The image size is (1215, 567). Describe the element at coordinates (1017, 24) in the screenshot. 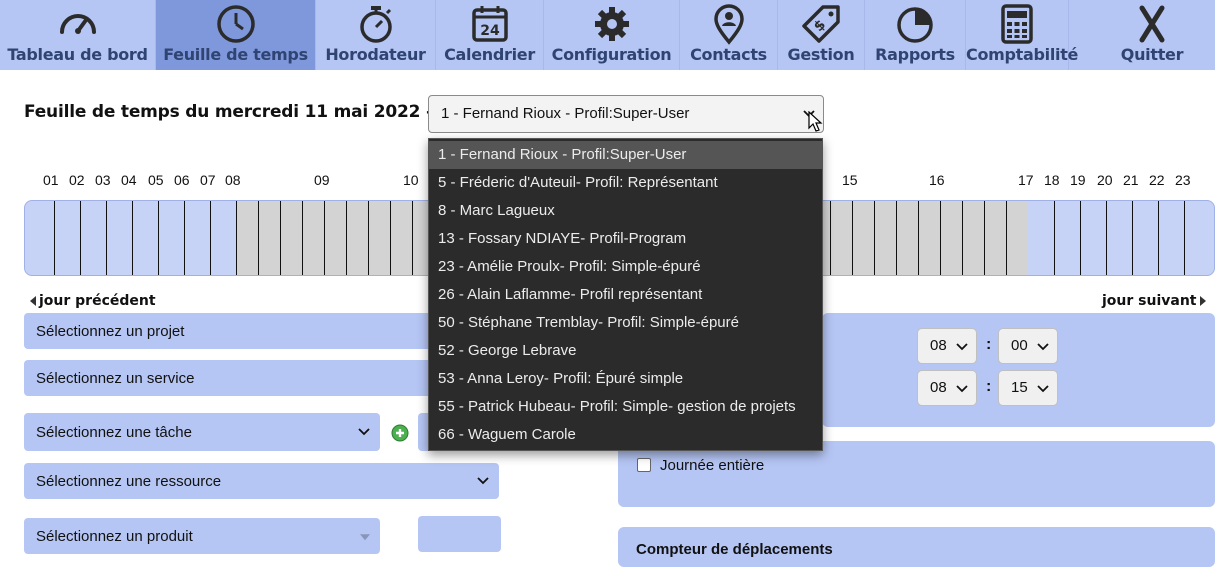

I see `calculator-icon` at that location.